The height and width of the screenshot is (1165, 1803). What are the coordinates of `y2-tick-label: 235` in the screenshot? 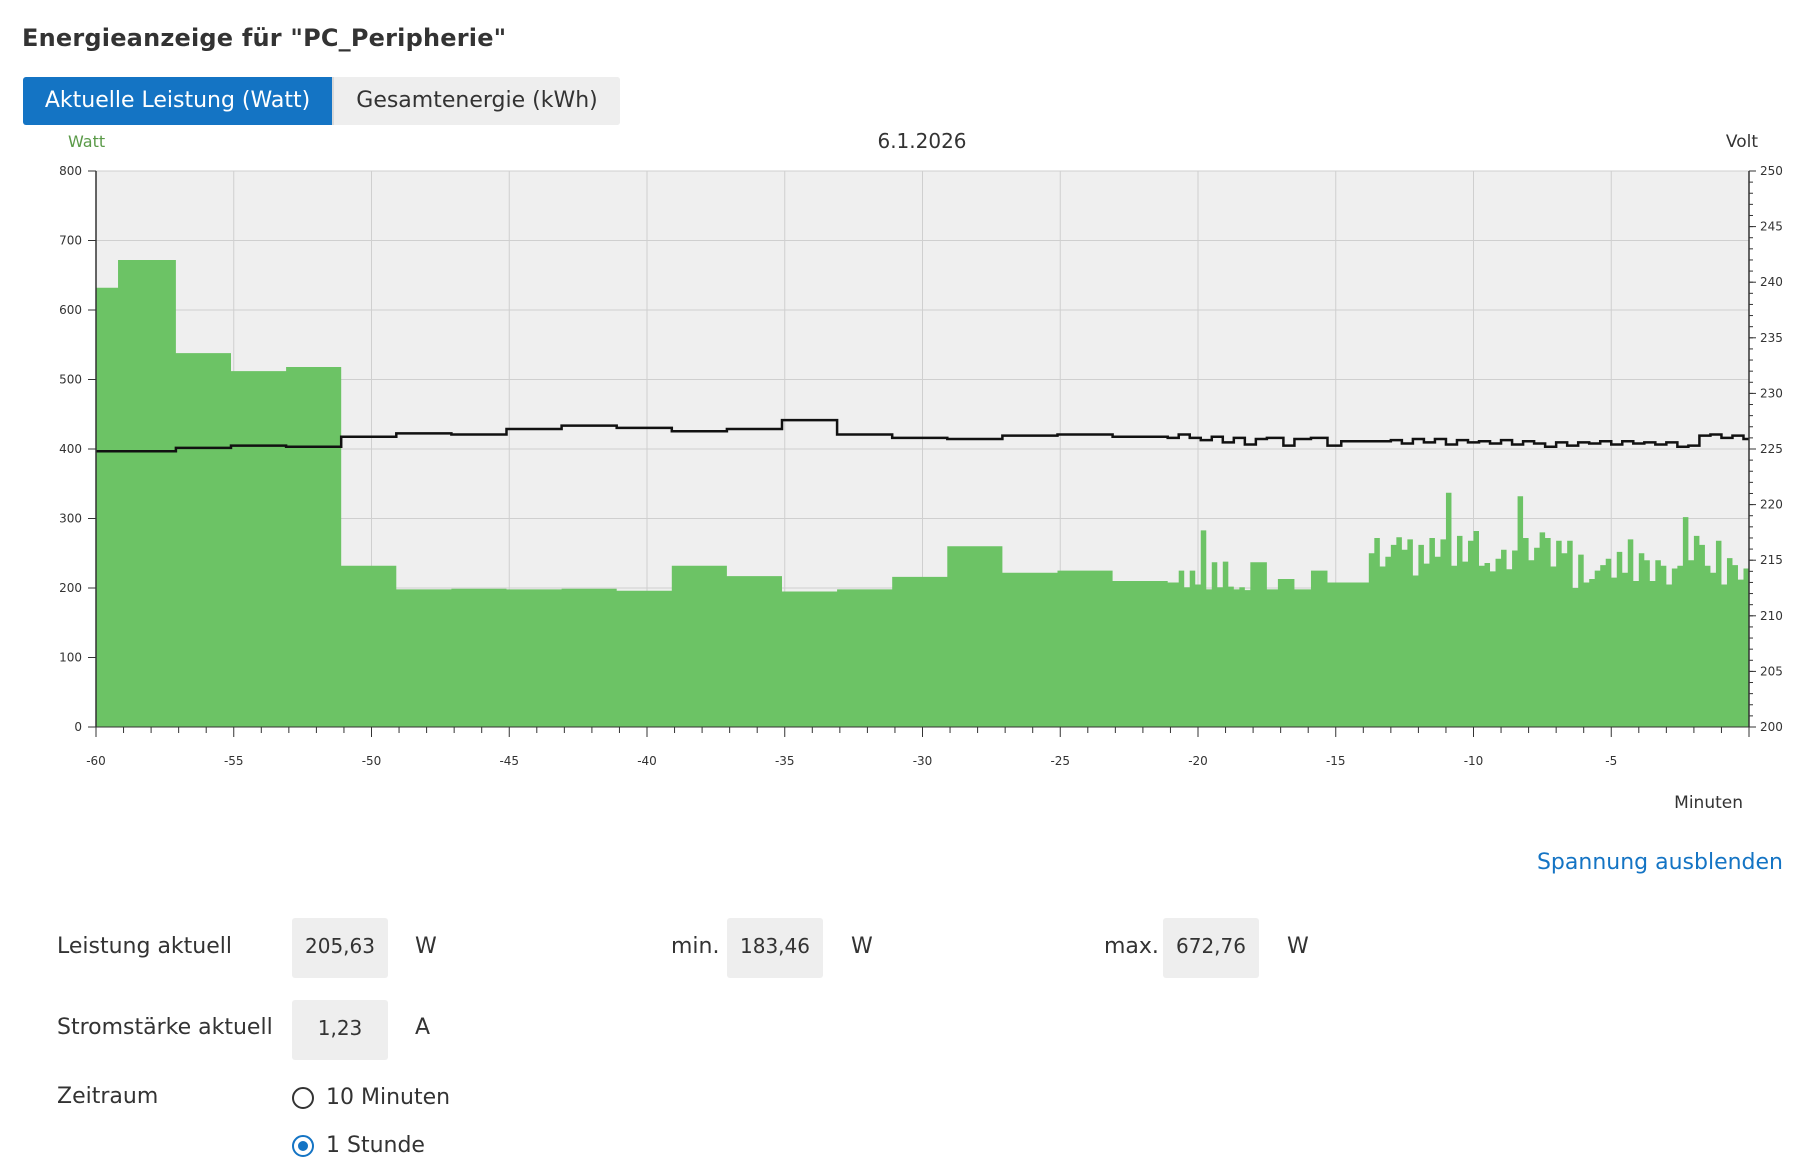 It's located at (1771, 338).